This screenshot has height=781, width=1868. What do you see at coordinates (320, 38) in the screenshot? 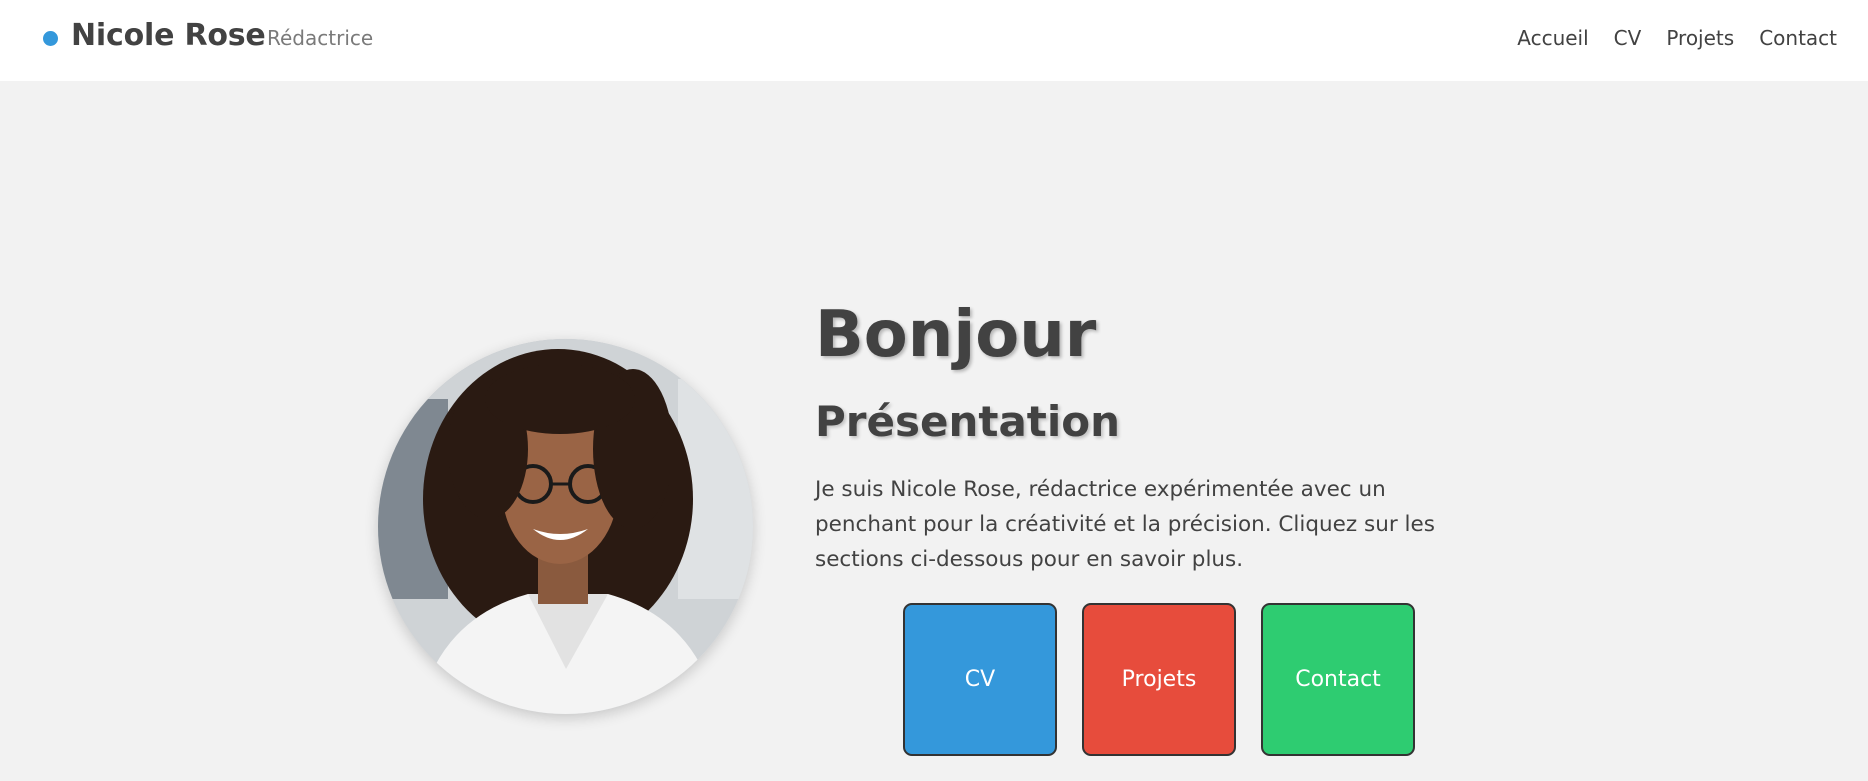
I see `brand-role: Rédactrice` at bounding box center [320, 38].